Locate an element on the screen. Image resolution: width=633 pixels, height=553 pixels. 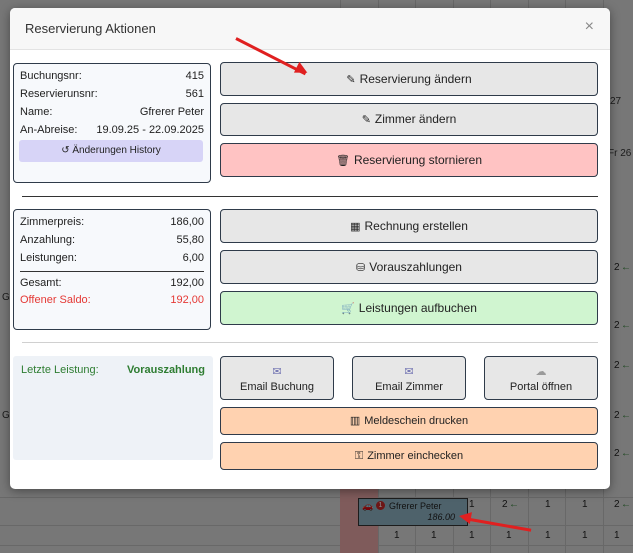
coins-icon: ⛁ is located at coordinates (361, 268).